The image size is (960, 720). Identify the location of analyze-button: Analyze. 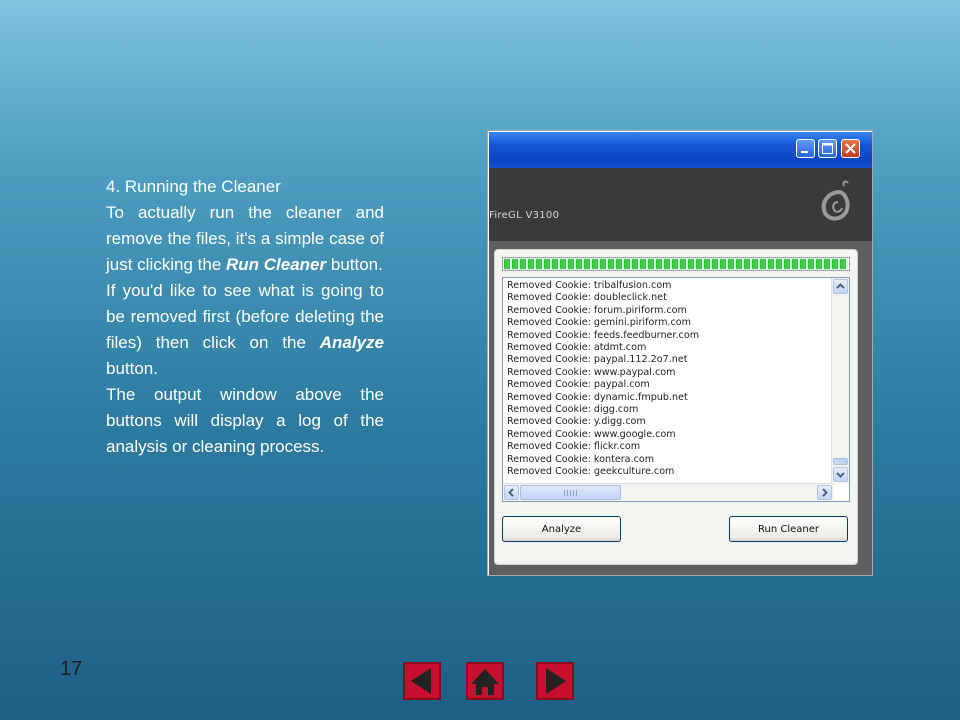
(561, 529).